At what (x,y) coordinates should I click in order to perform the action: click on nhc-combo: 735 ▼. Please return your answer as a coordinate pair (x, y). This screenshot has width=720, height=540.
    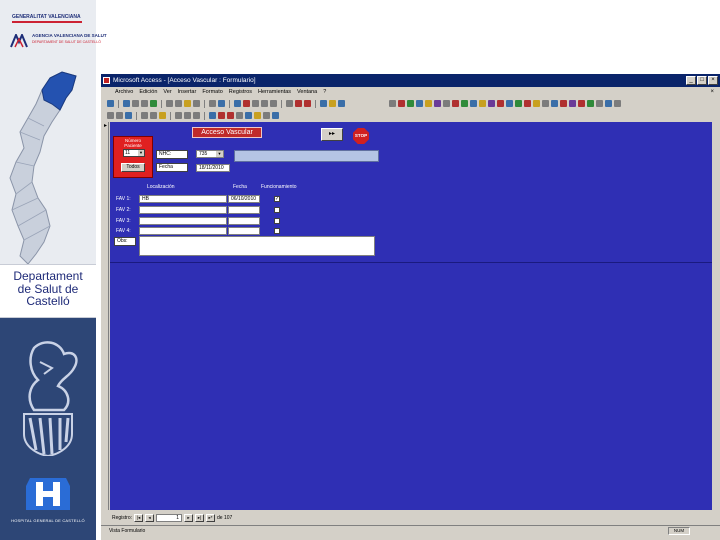
    Looking at the image, I should click on (210, 154).